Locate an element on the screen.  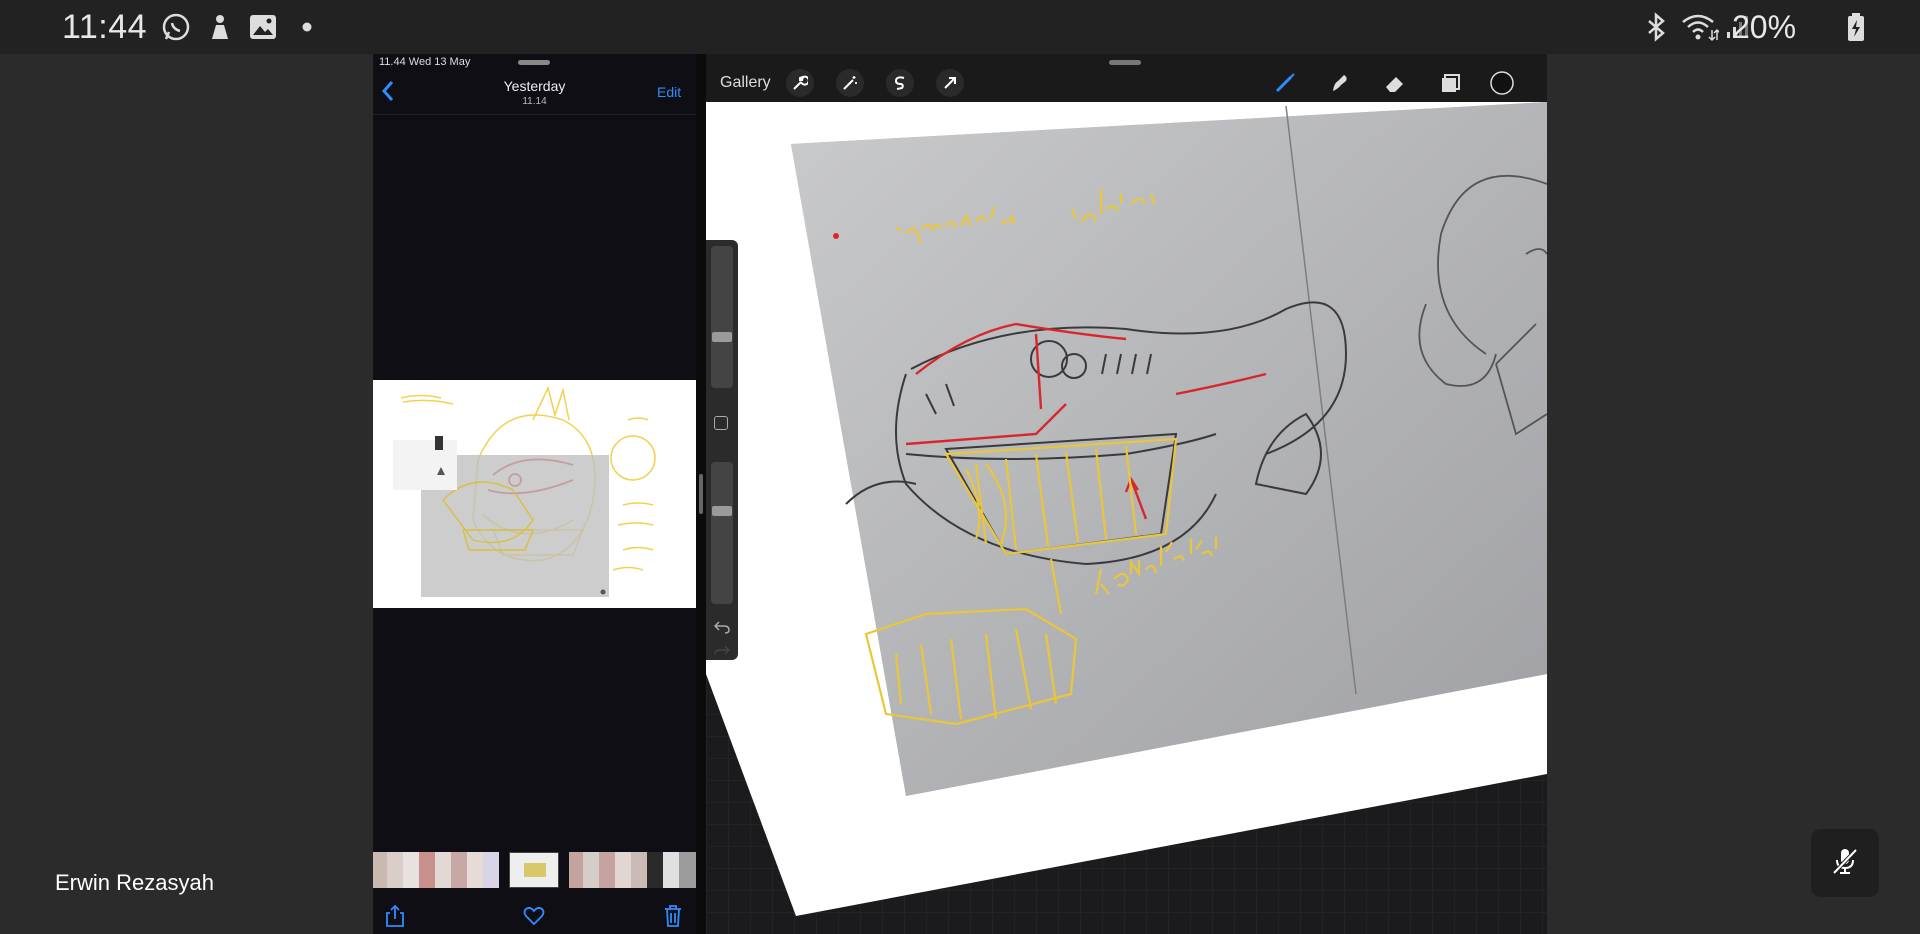
whatsapp-icon is located at coordinates (176, 27).